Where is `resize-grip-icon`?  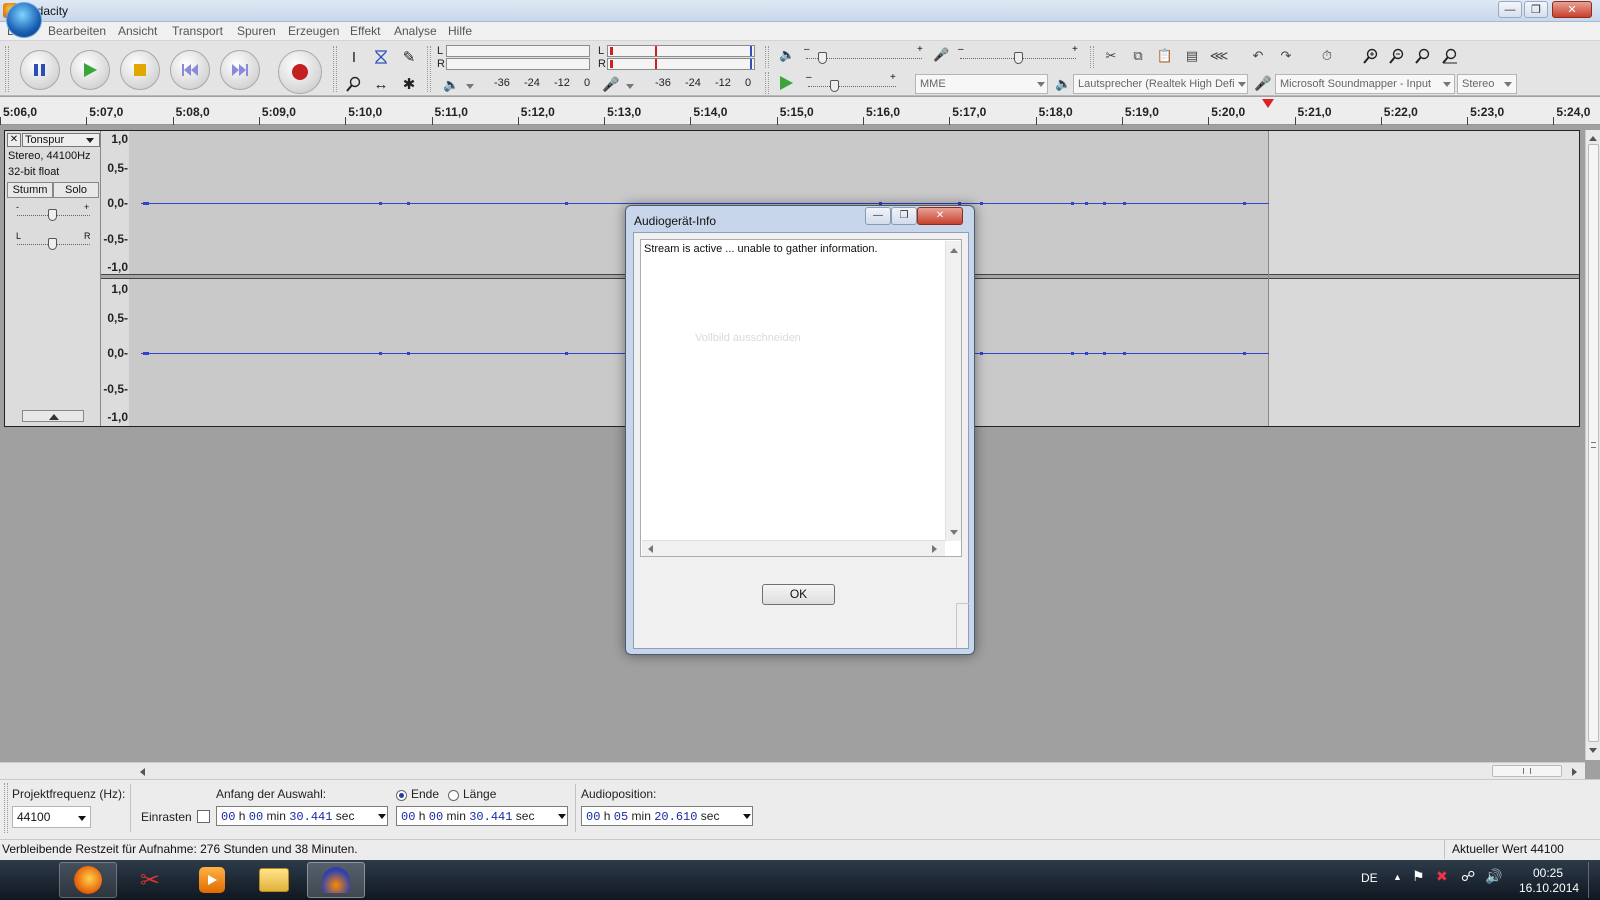
resize-grip-icon is located at coordinates (962, 625).